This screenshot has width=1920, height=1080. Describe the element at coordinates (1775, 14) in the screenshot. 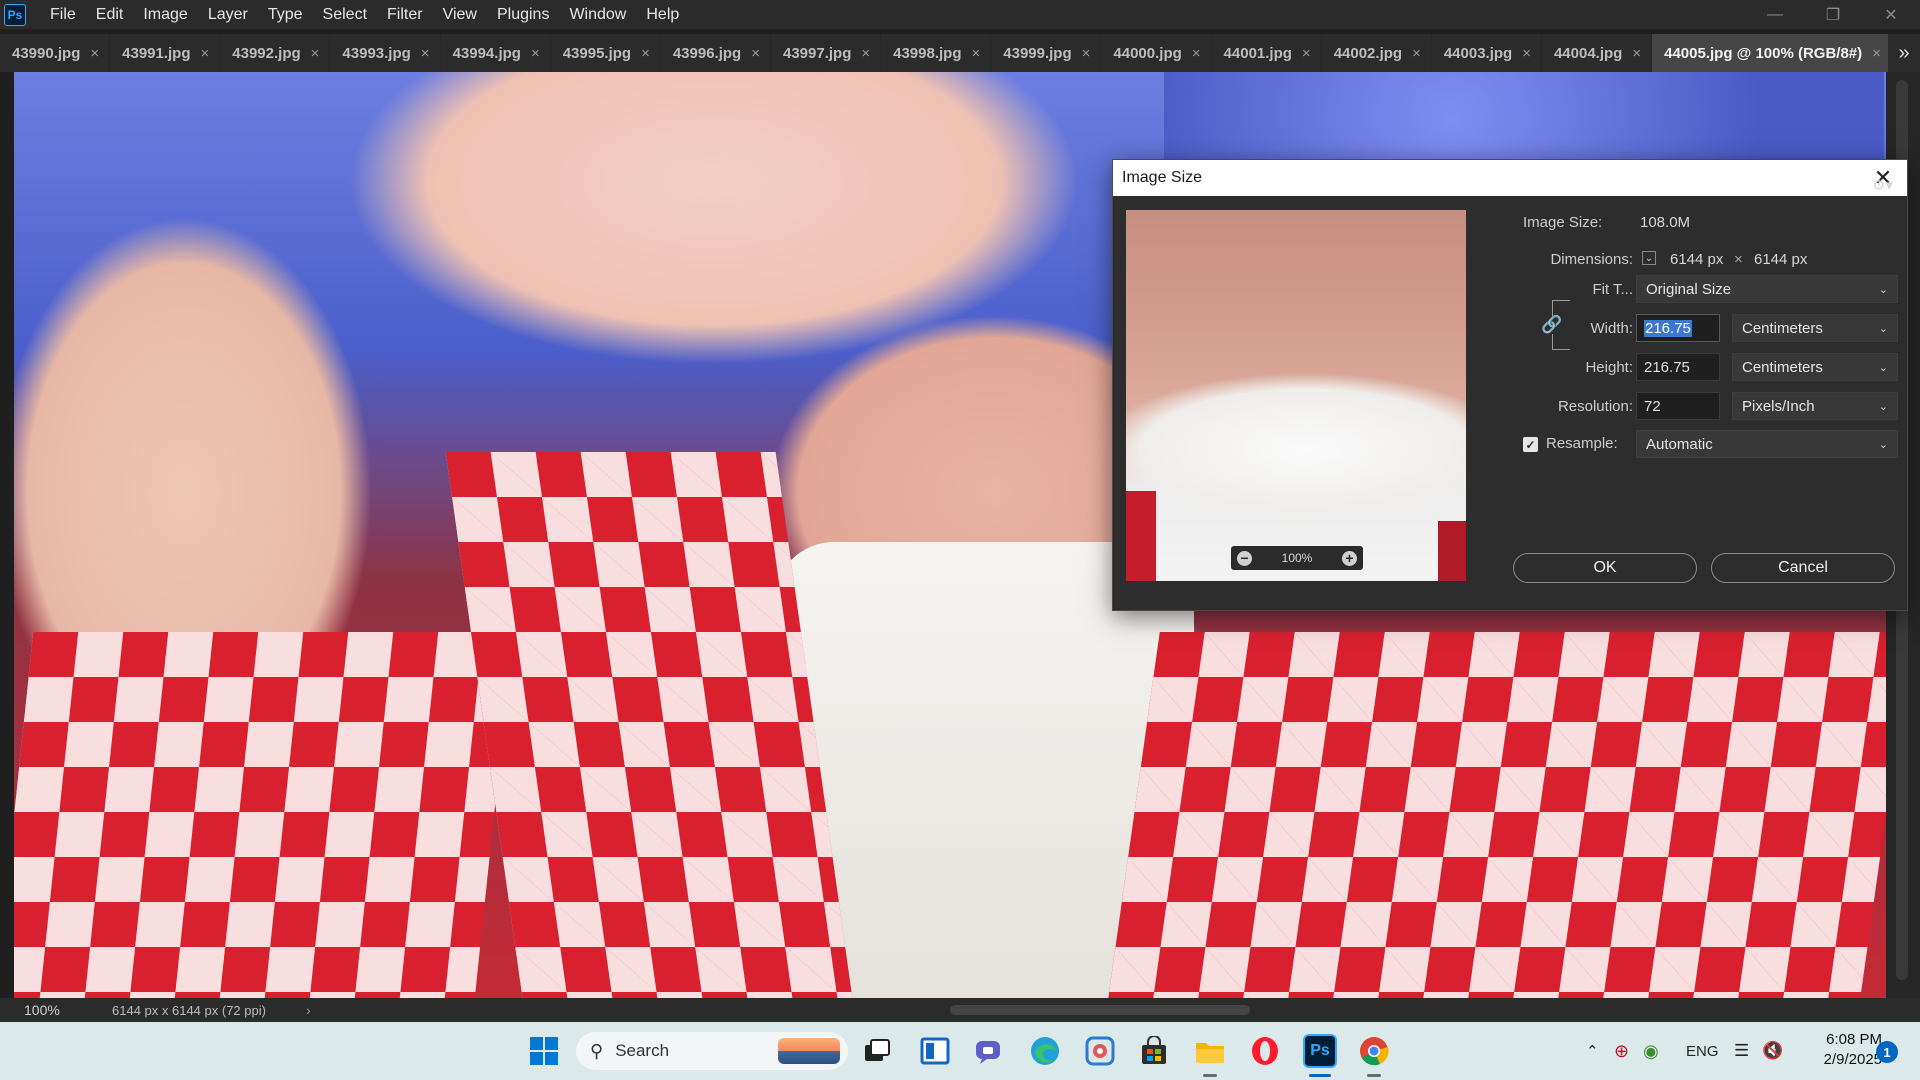

I see `minimize-icon: —` at that location.